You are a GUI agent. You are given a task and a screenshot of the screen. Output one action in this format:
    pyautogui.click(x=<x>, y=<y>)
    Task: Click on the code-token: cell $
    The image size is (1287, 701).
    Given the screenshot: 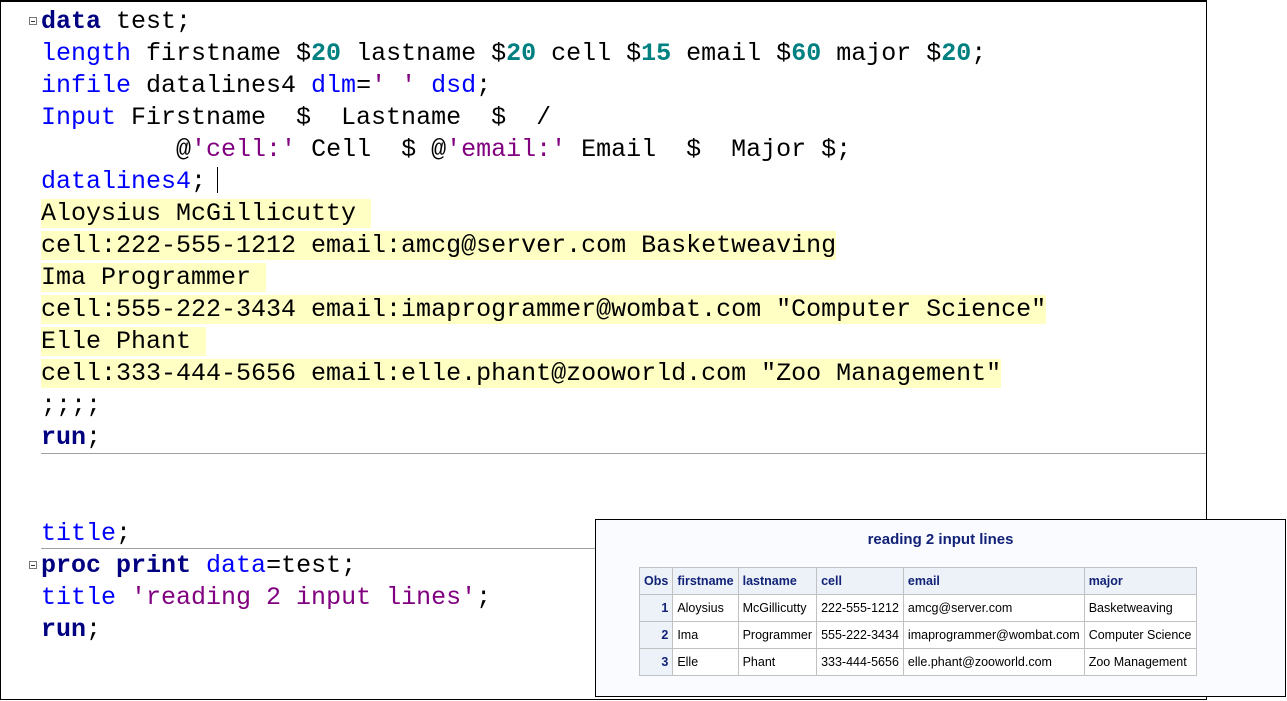 What is the action you would take?
    pyautogui.click(x=589, y=53)
    